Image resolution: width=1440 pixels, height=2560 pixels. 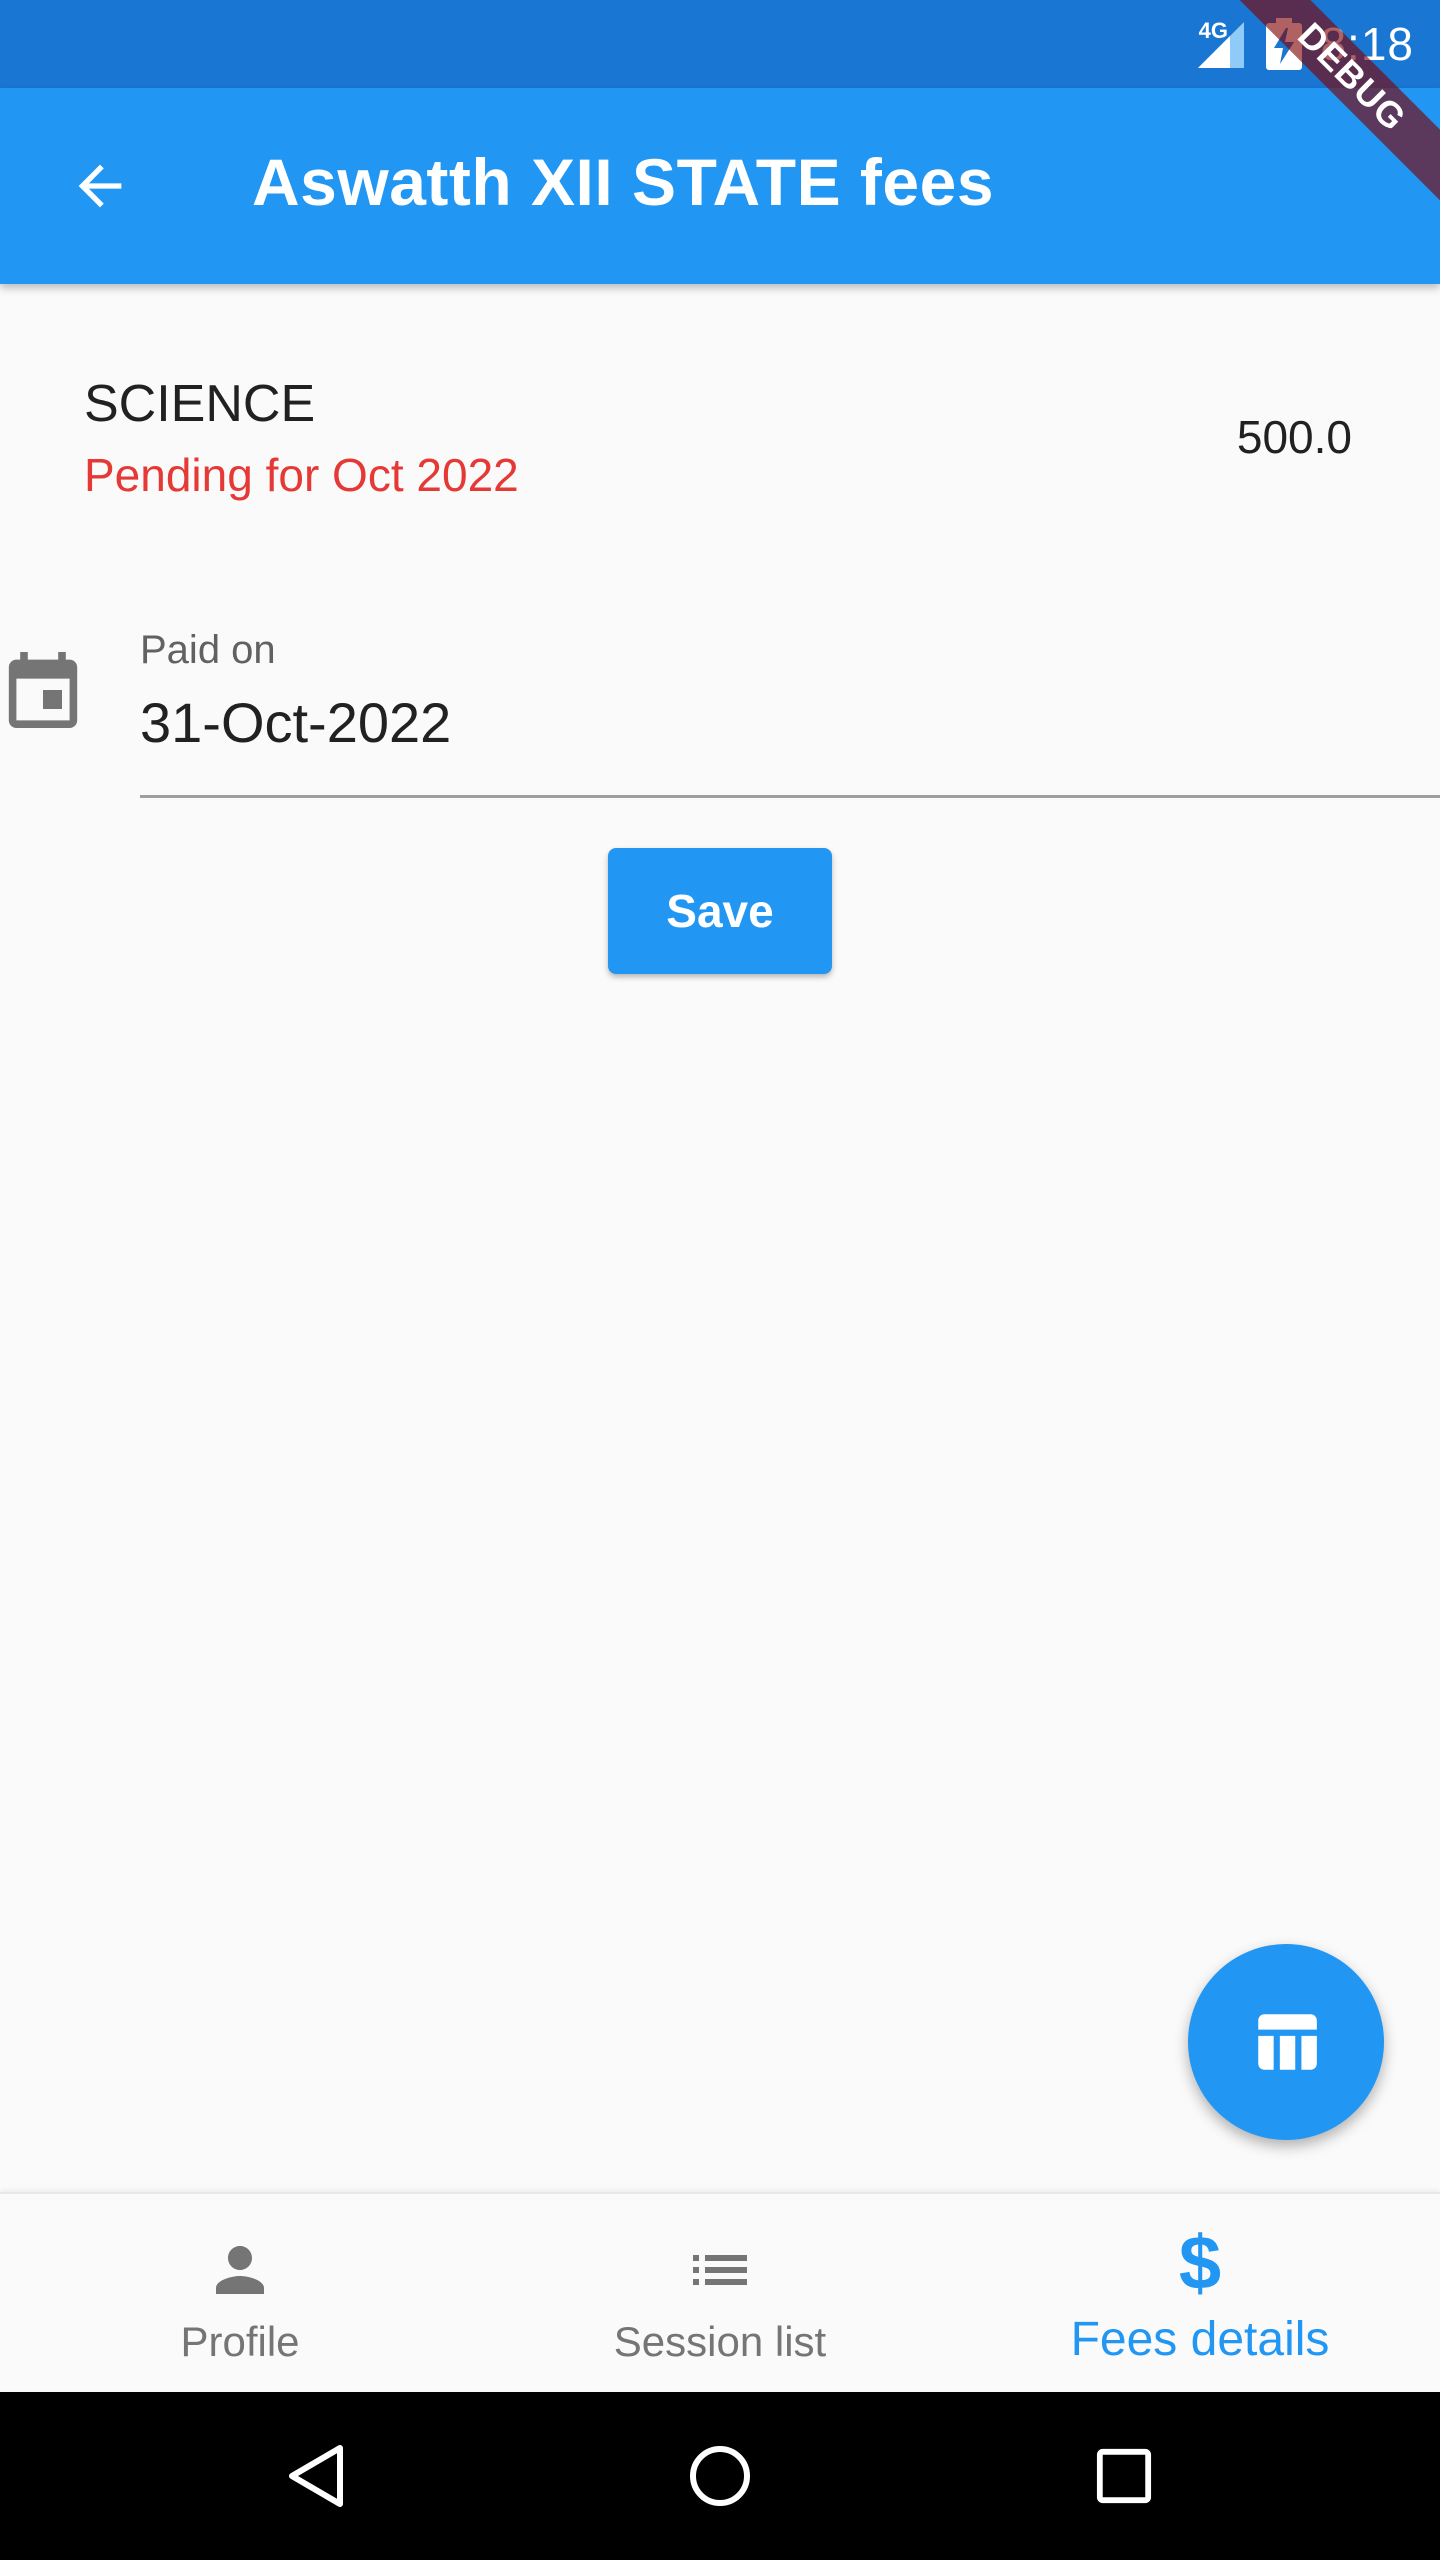 What do you see at coordinates (1284, 44) in the screenshot?
I see `battery-charging-icon` at bounding box center [1284, 44].